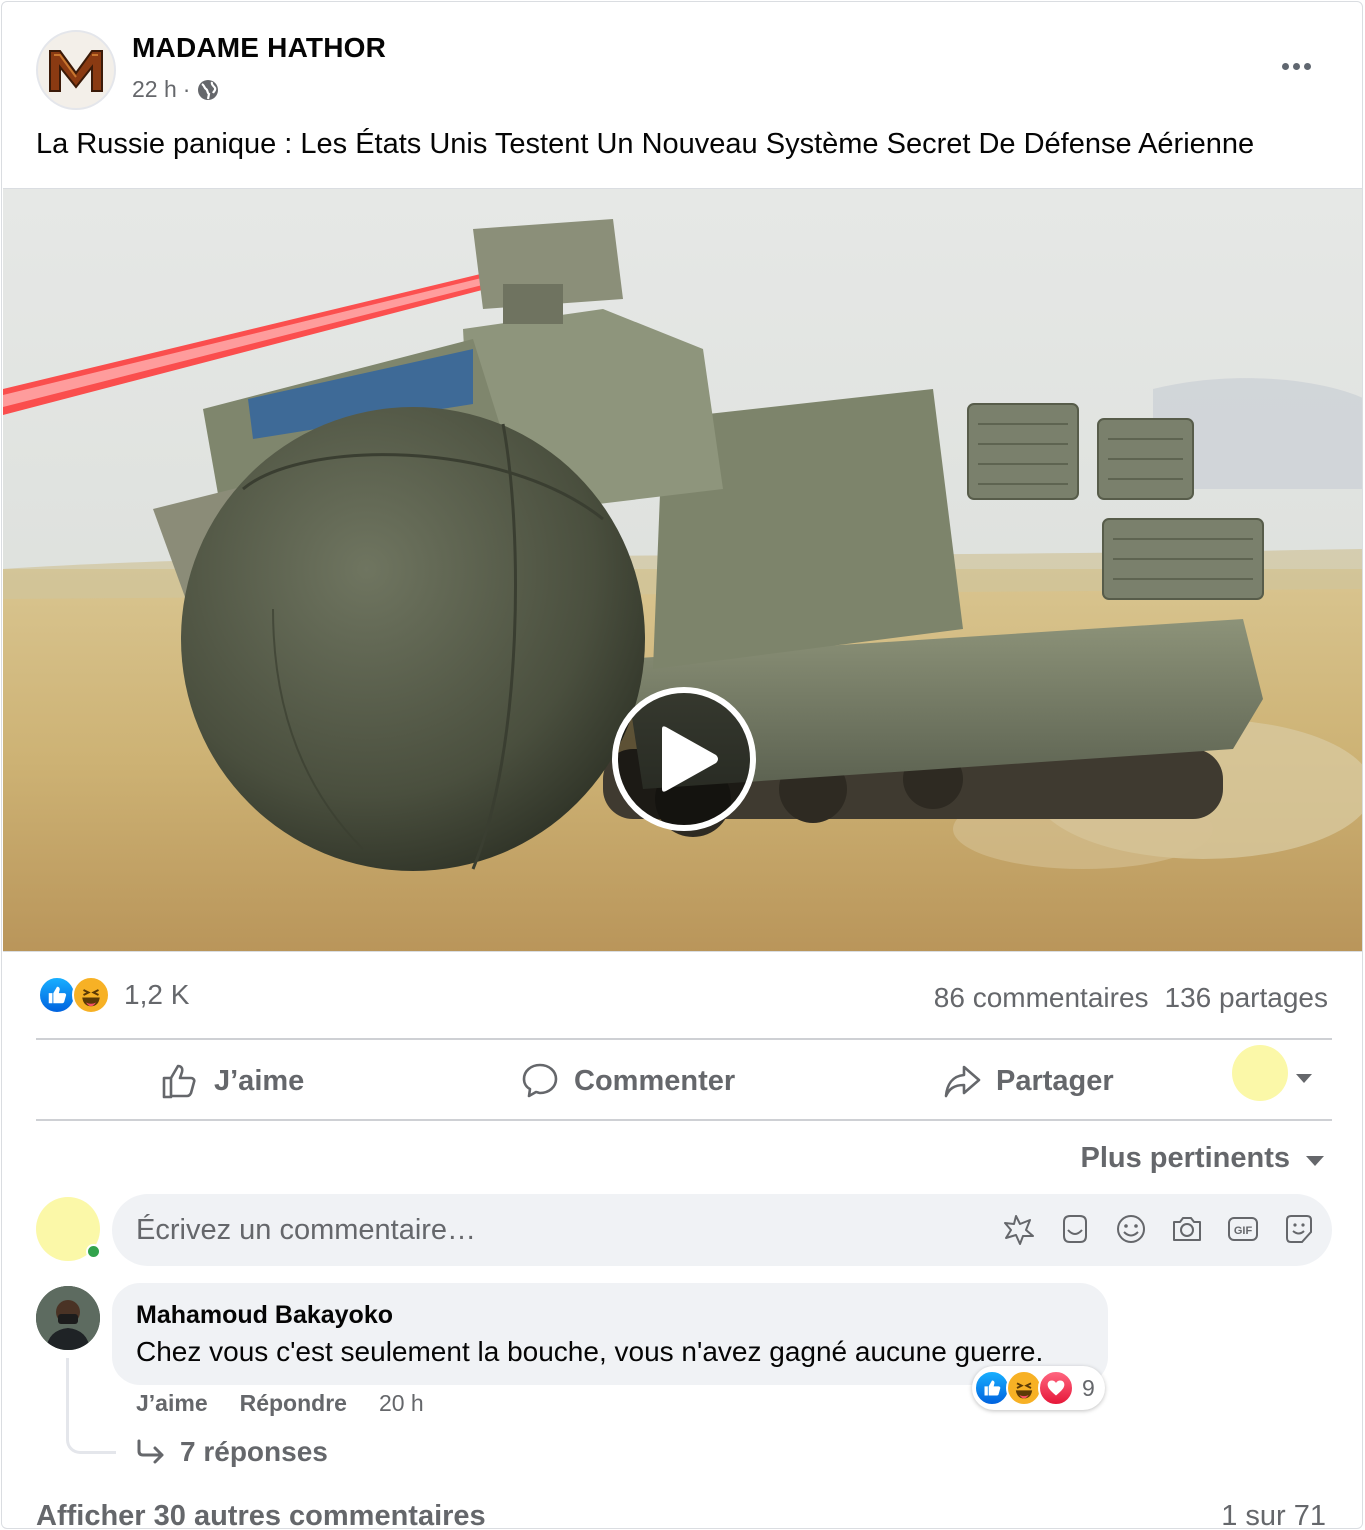 The height and width of the screenshot is (1530, 1365). I want to click on comment-reaction-count: 9, so click(1088, 1387).